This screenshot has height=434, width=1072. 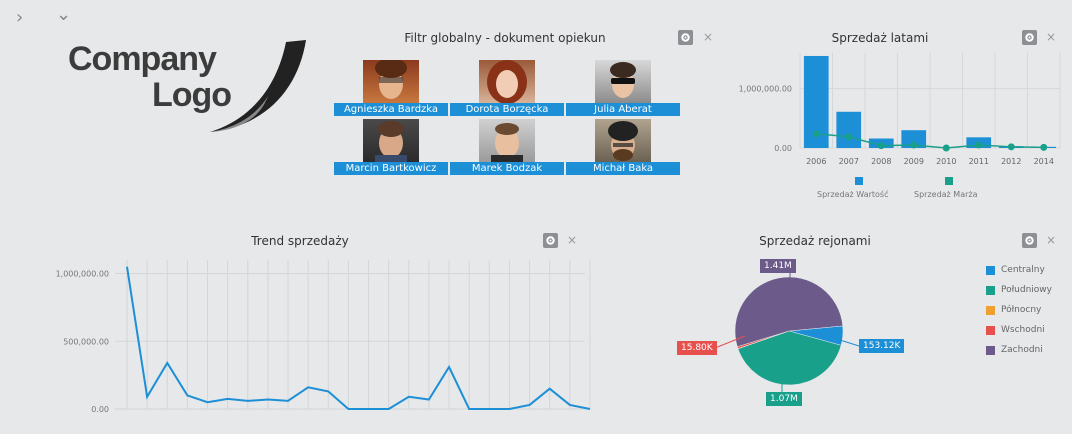 I want to click on legend-item-wschodni: Wschodni, so click(x=1015, y=330).